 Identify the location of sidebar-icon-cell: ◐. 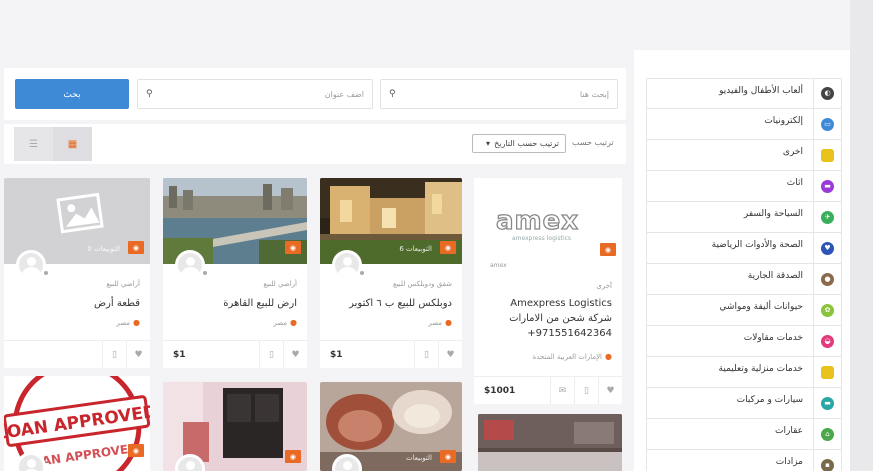
(827, 93).